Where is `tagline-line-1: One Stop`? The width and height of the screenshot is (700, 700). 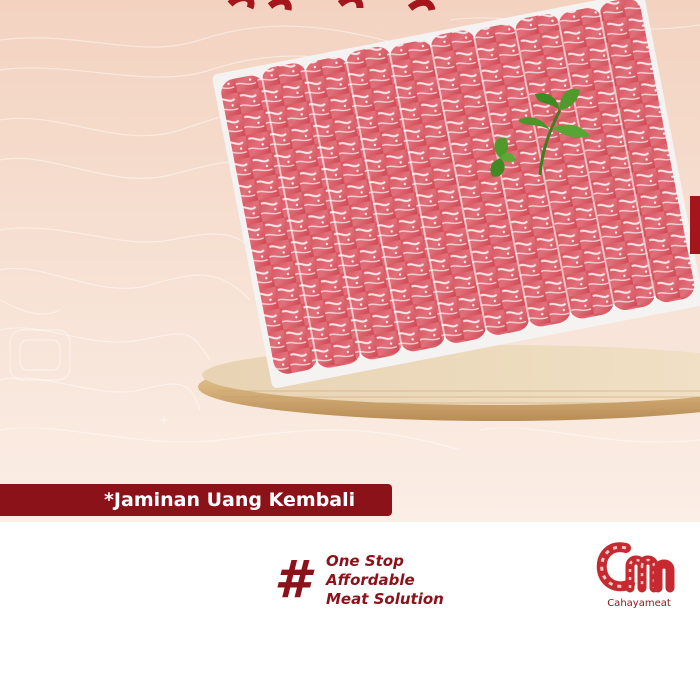
tagline-line-1: One Stop is located at coordinates (365, 561).